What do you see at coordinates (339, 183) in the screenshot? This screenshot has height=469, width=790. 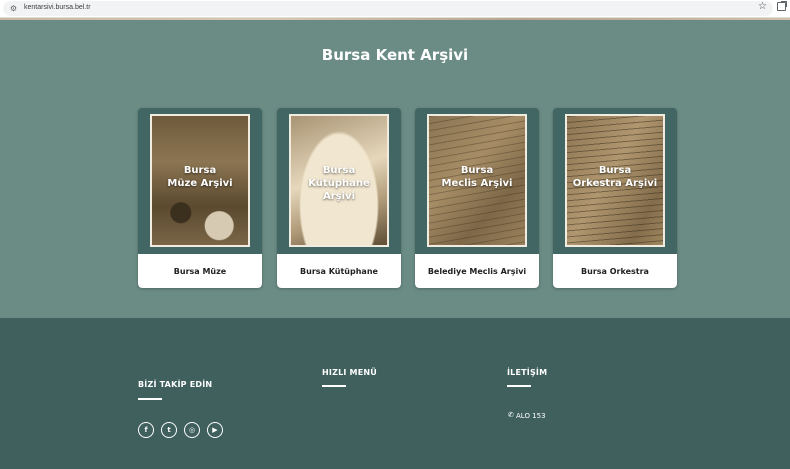 I see `card-caption: Bursa Kütüphane Arşivi` at bounding box center [339, 183].